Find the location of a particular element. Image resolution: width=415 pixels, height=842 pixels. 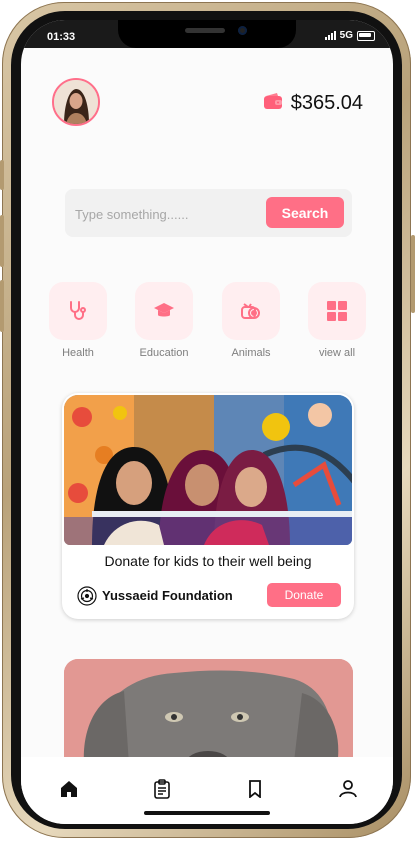

wallet-balance: $365.04 is located at coordinates (313, 103).